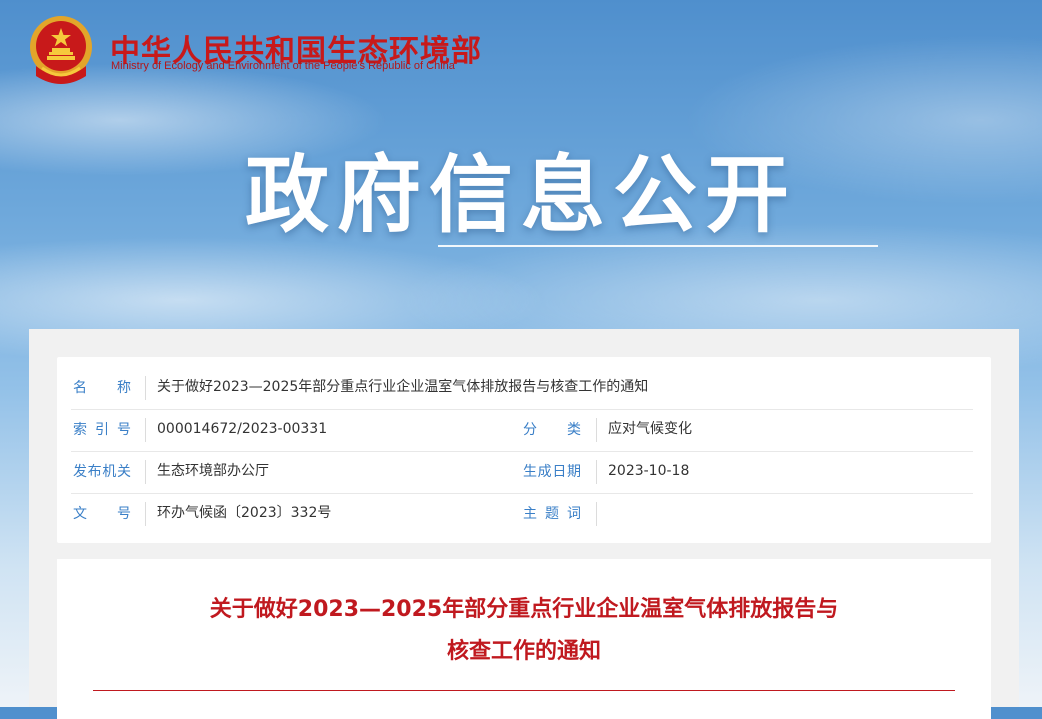  What do you see at coordinates (658, 246) in the screenshot?
I see `banner-divider` at bounding box center [658, 246].